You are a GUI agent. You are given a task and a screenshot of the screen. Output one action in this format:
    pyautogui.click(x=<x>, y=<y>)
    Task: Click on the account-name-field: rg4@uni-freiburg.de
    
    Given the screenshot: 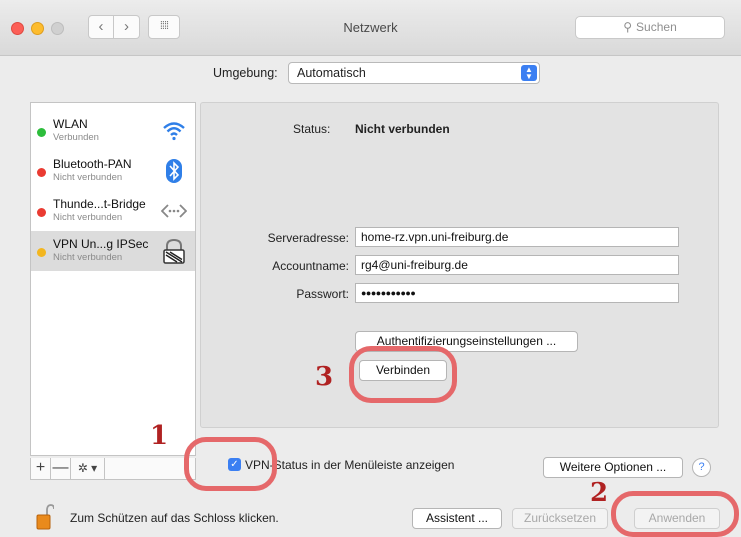 What is the action you would take?
    pyautogui.click(x=517, y=265)
    